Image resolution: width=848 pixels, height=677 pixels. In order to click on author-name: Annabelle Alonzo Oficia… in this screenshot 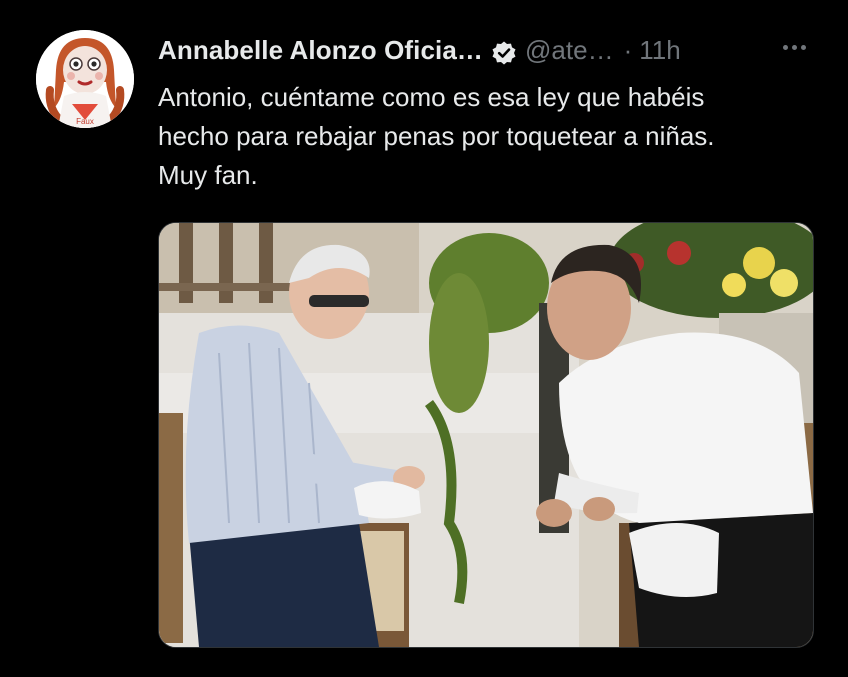, I will do `click(320, 50)`.